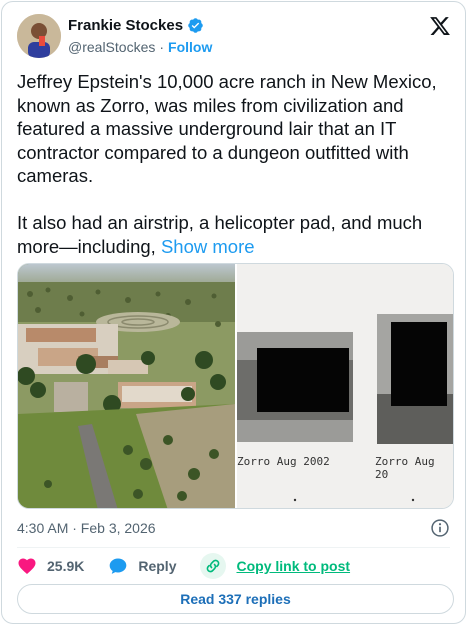 The width and height of the screenshot is (469, 627). What do you see at coordinates (283, 461) in the screenshot?
I see `photo-caption-1: Zorro Aug 2002` at bounding box center [283, 461].